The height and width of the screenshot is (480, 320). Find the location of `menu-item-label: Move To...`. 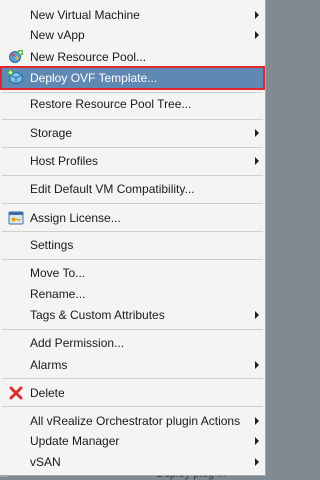

menu-item-label: Move To... is located at coordinates (58, 273).